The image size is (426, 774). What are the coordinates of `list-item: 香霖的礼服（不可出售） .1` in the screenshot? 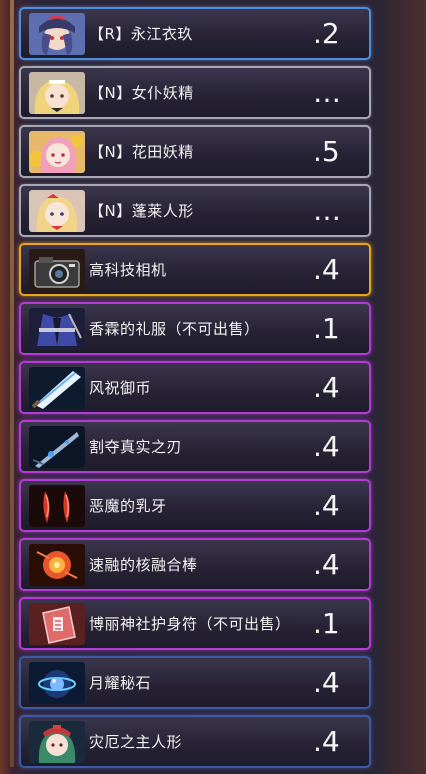 It's located at (195, 328).